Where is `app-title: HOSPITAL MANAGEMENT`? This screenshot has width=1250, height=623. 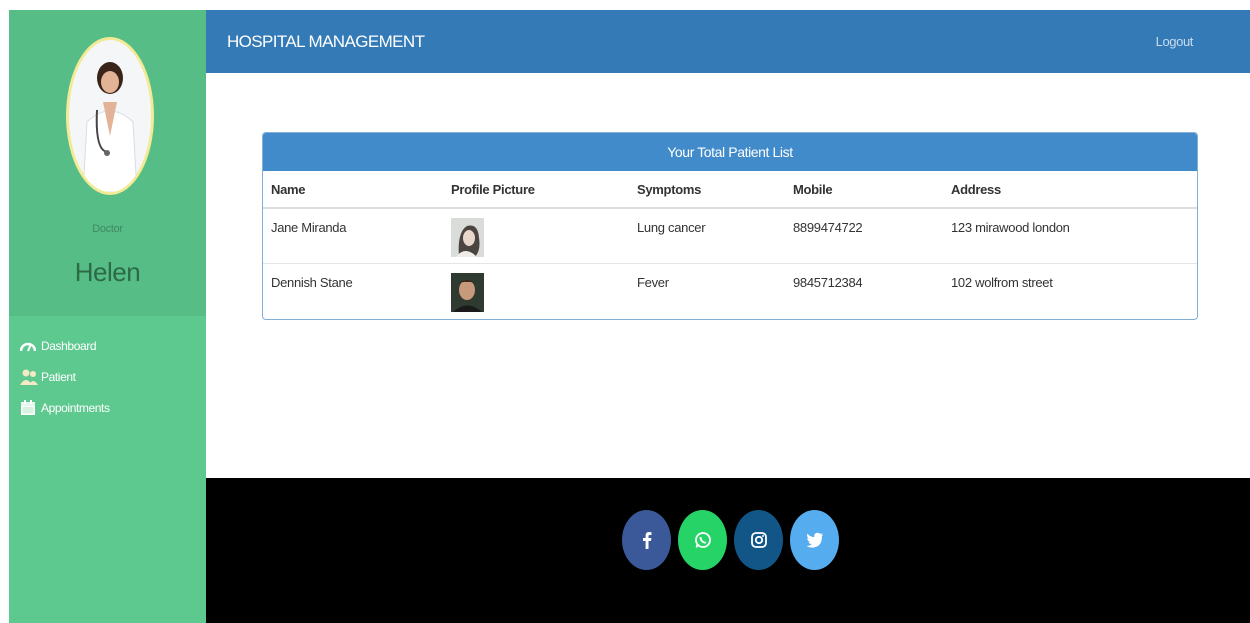 app-title: HOSPITAL MANAGEMENT is located at coordinates (326, 41).